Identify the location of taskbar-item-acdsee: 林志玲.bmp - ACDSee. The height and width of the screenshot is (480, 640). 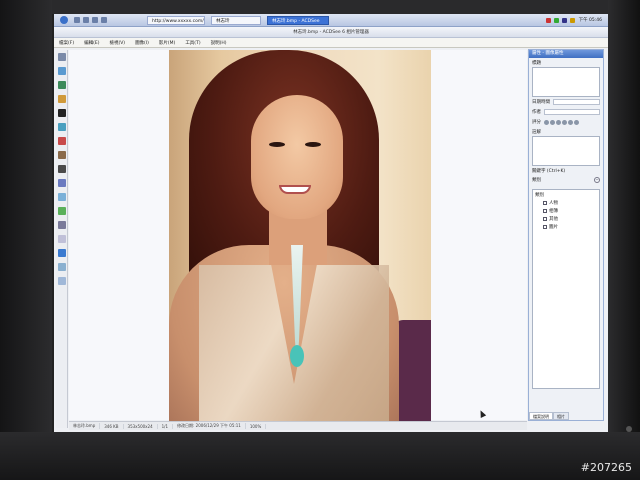
(298, 20).